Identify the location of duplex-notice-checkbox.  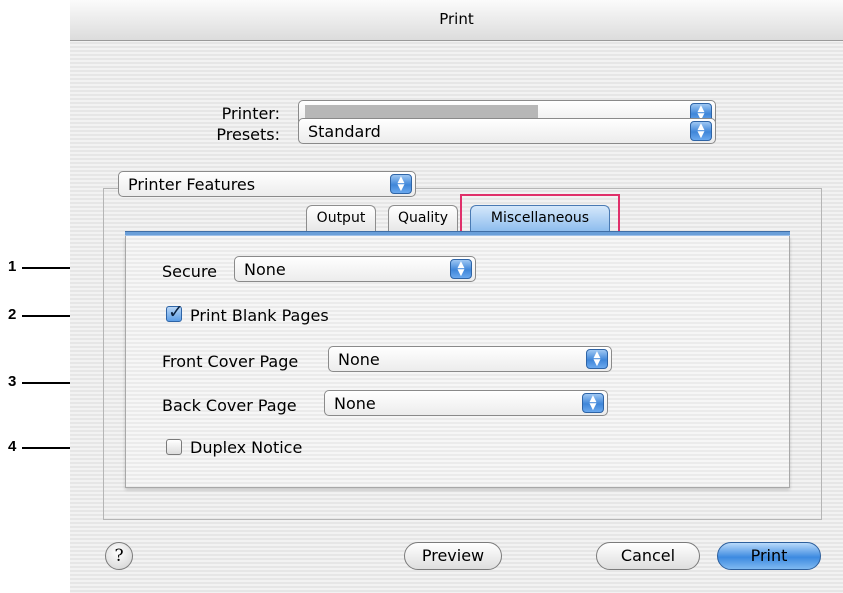
(174, 447).